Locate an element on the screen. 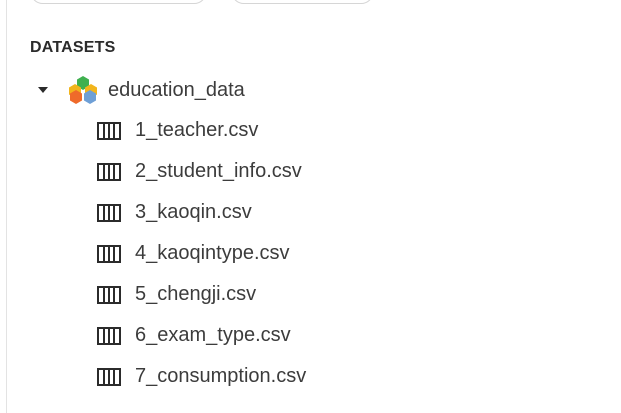 This screenshot has height=413, width=621. file-item-4: 4_kaoqintype.csv is located at coordinates (201, 253).